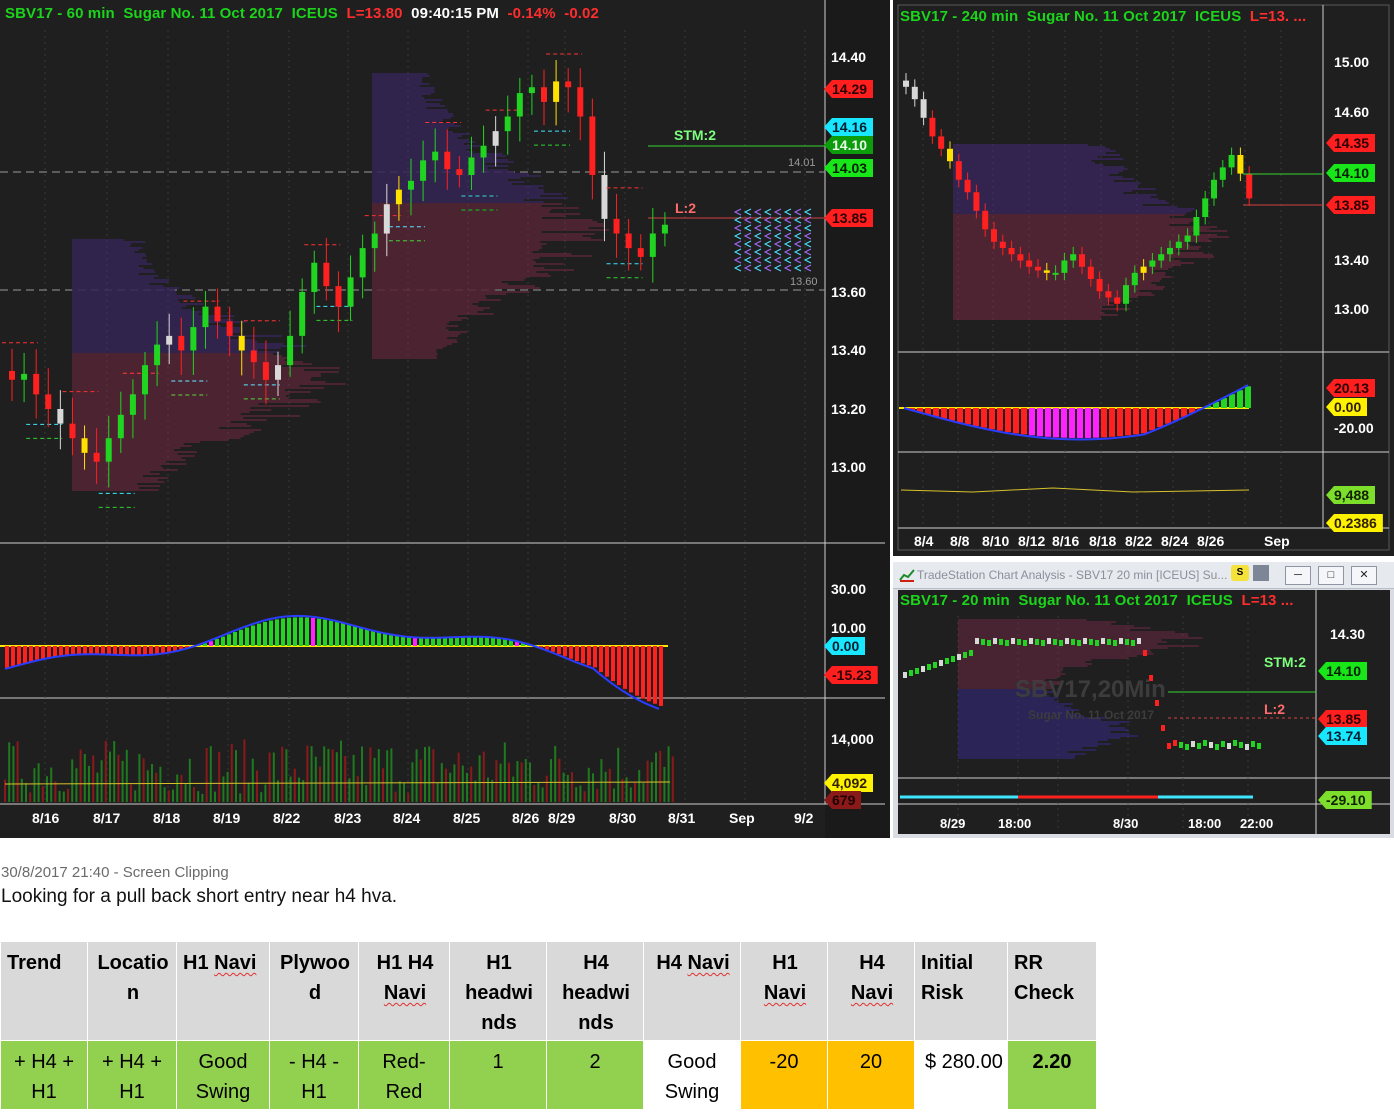 Image resolution: width=1394 pixels, height=1117 pixels. I want to click on osc-tag: 0.00, so click(1347, 407).